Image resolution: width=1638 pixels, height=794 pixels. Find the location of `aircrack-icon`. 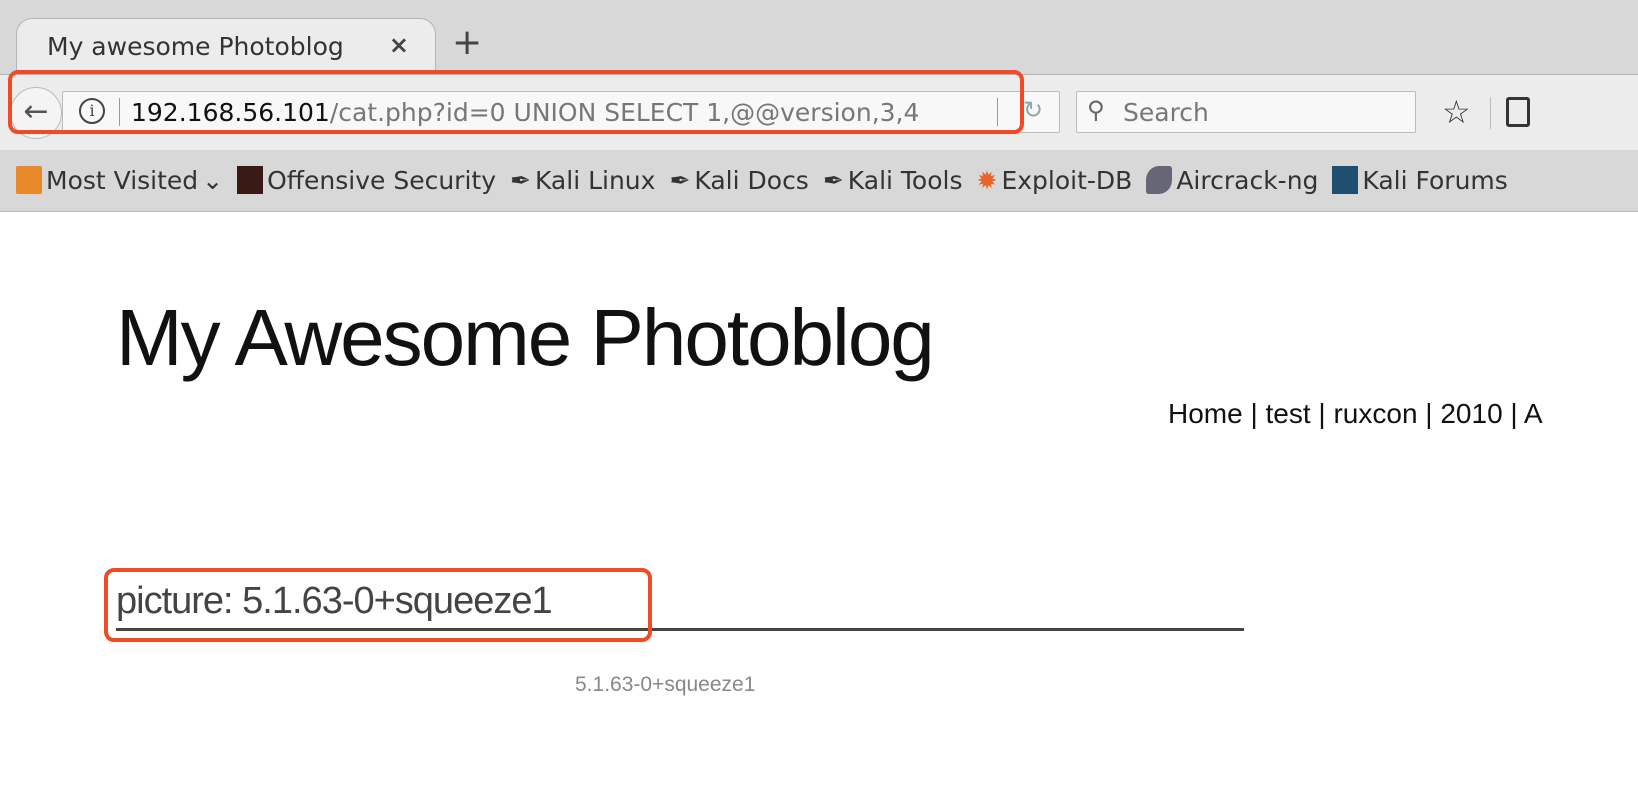

aircrack-icon is located at coordinates (1159, 180).